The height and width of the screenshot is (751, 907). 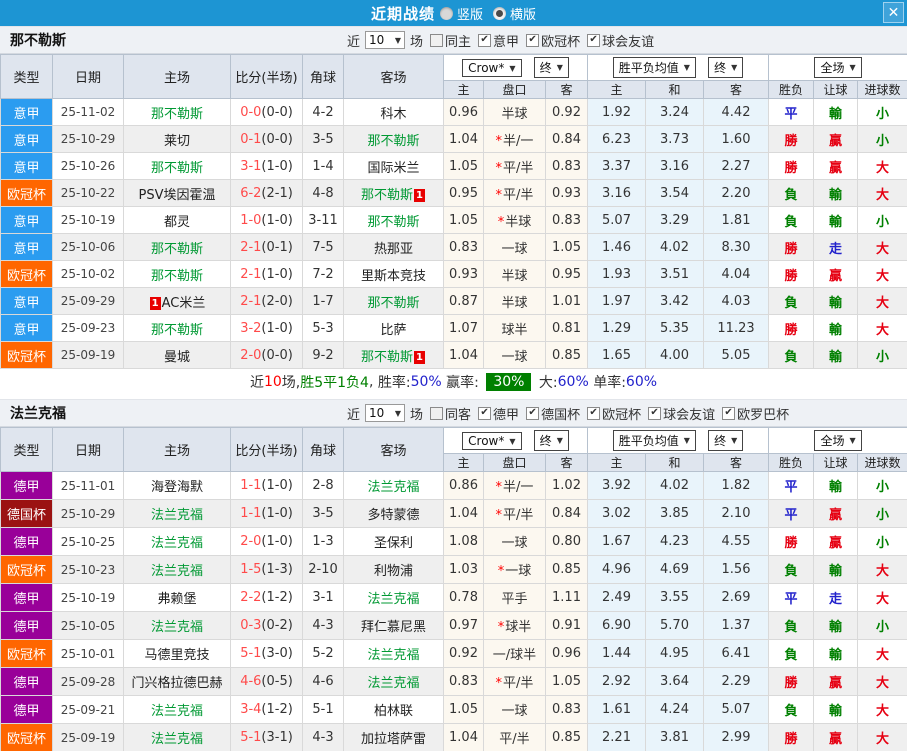 What do you see at coordinates (177, 449) in the screenshot?
I see `col-header-home: 主场` at bounding box center [177, 449].